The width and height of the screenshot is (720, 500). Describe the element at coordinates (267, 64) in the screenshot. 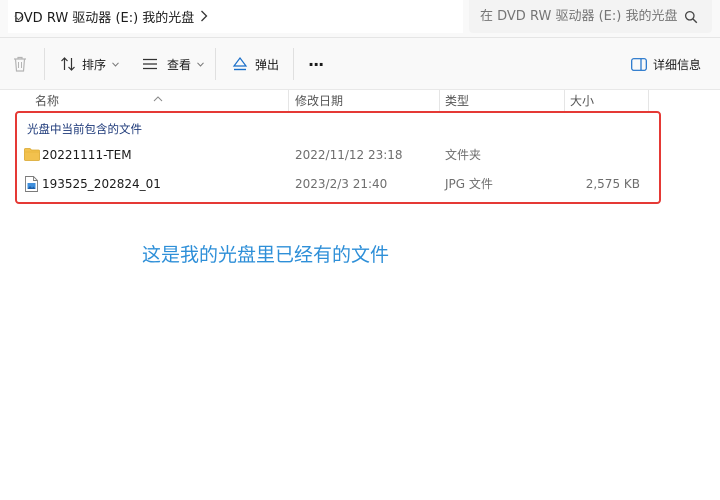

I see `eject-label: 弹出` at that location.